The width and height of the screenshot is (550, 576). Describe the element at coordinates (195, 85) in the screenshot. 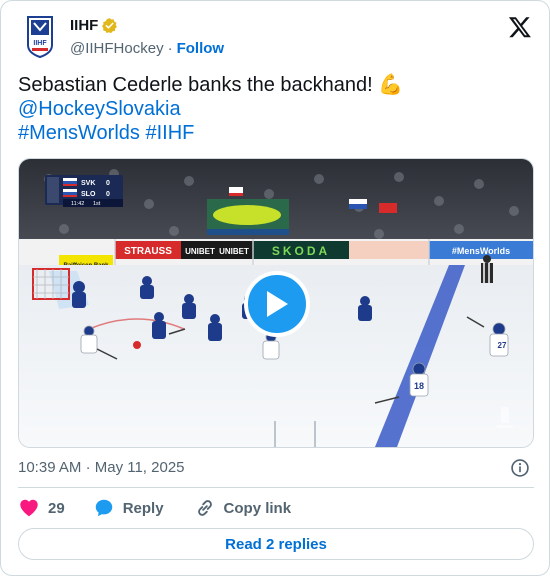

I see `tweet-text-line: Sebastian Cederle banks the backhand!` at that location.